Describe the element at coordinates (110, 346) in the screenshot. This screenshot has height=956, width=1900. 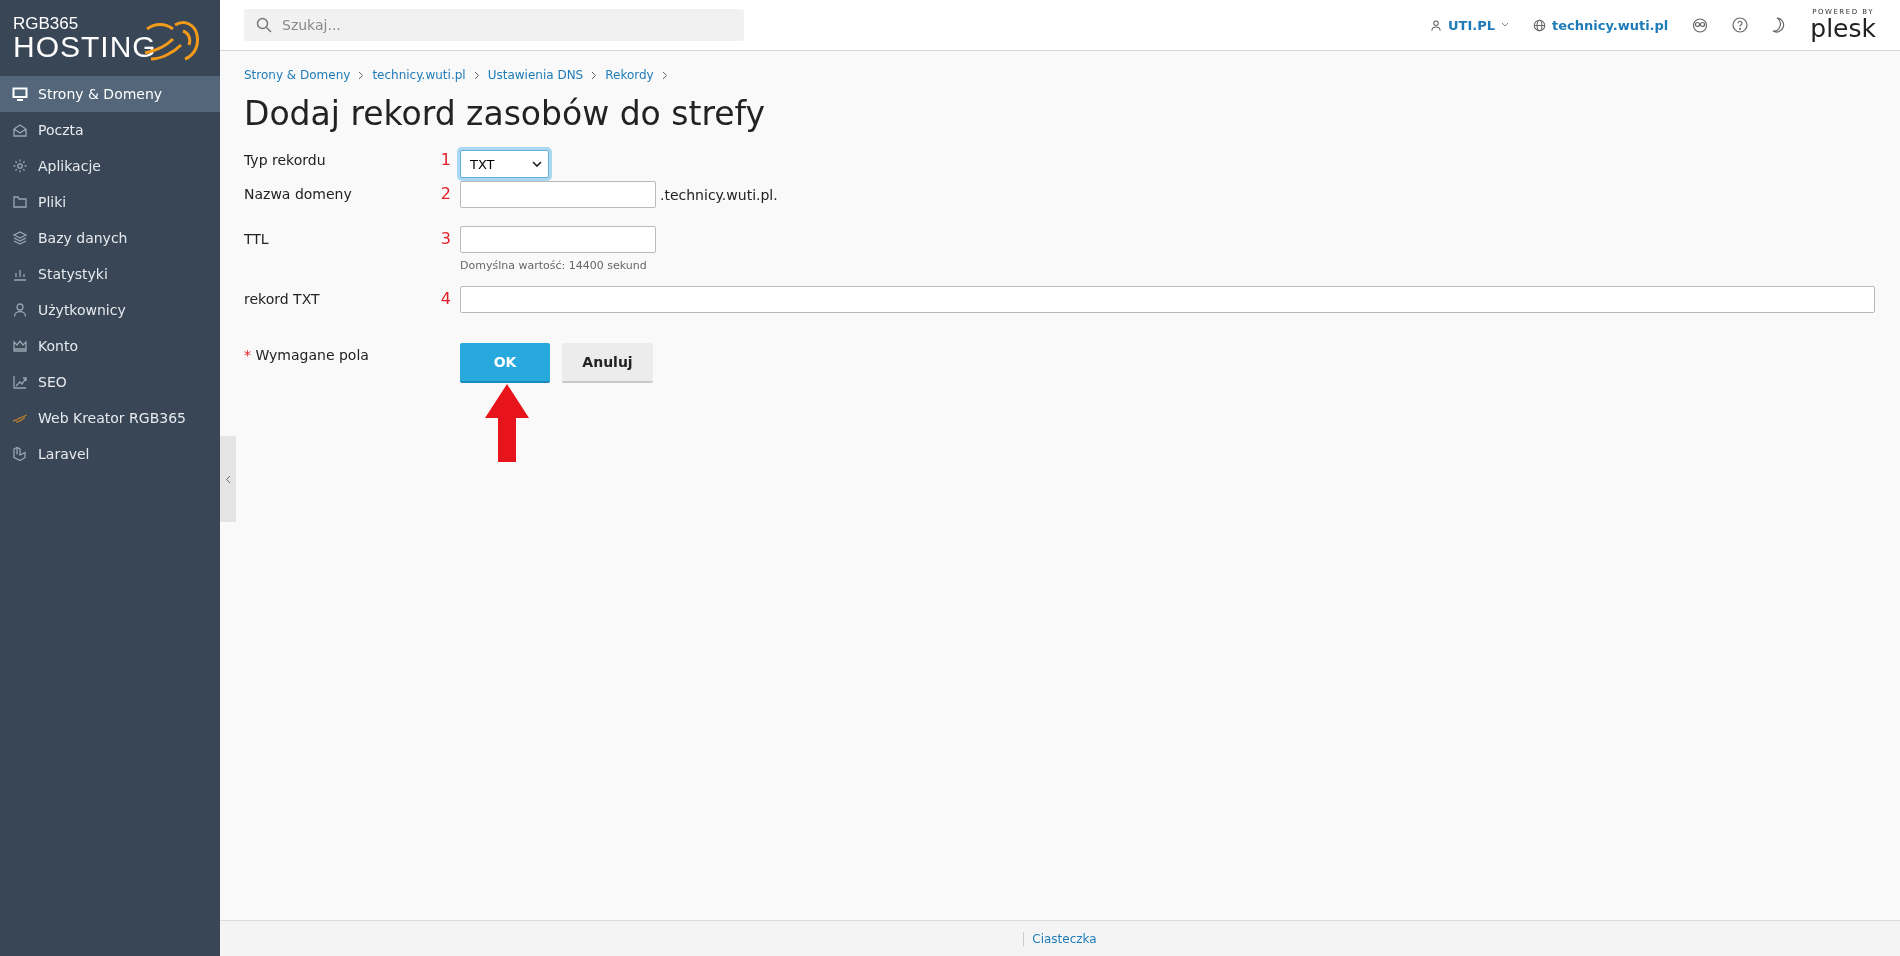
I see `sidebar-item: Konto` at that location.